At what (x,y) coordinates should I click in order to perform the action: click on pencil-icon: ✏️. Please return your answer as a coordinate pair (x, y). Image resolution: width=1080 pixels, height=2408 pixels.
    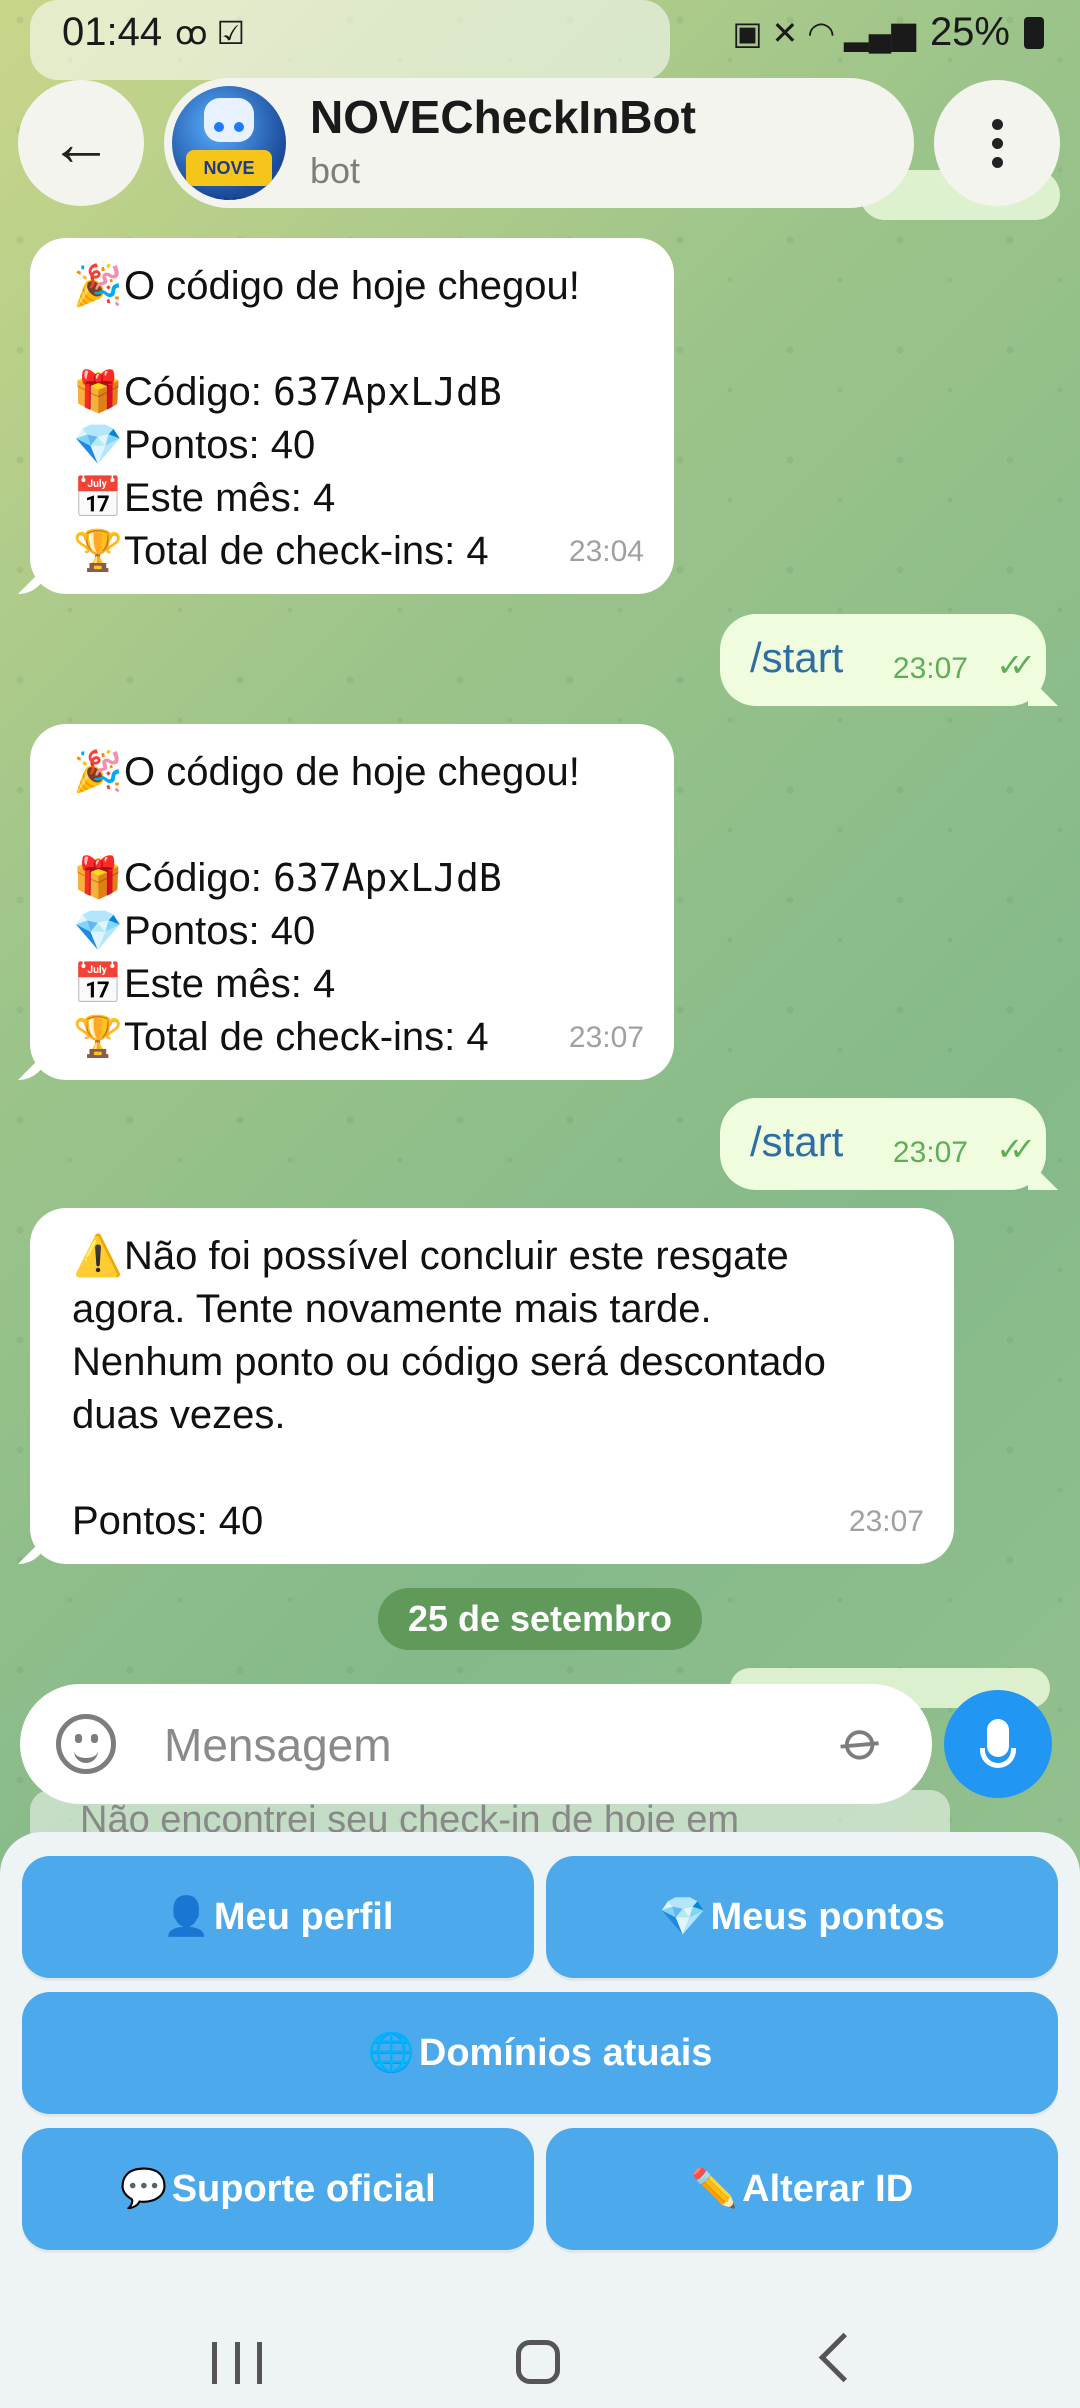
    Looking at the image, I should click on (714, 2189).